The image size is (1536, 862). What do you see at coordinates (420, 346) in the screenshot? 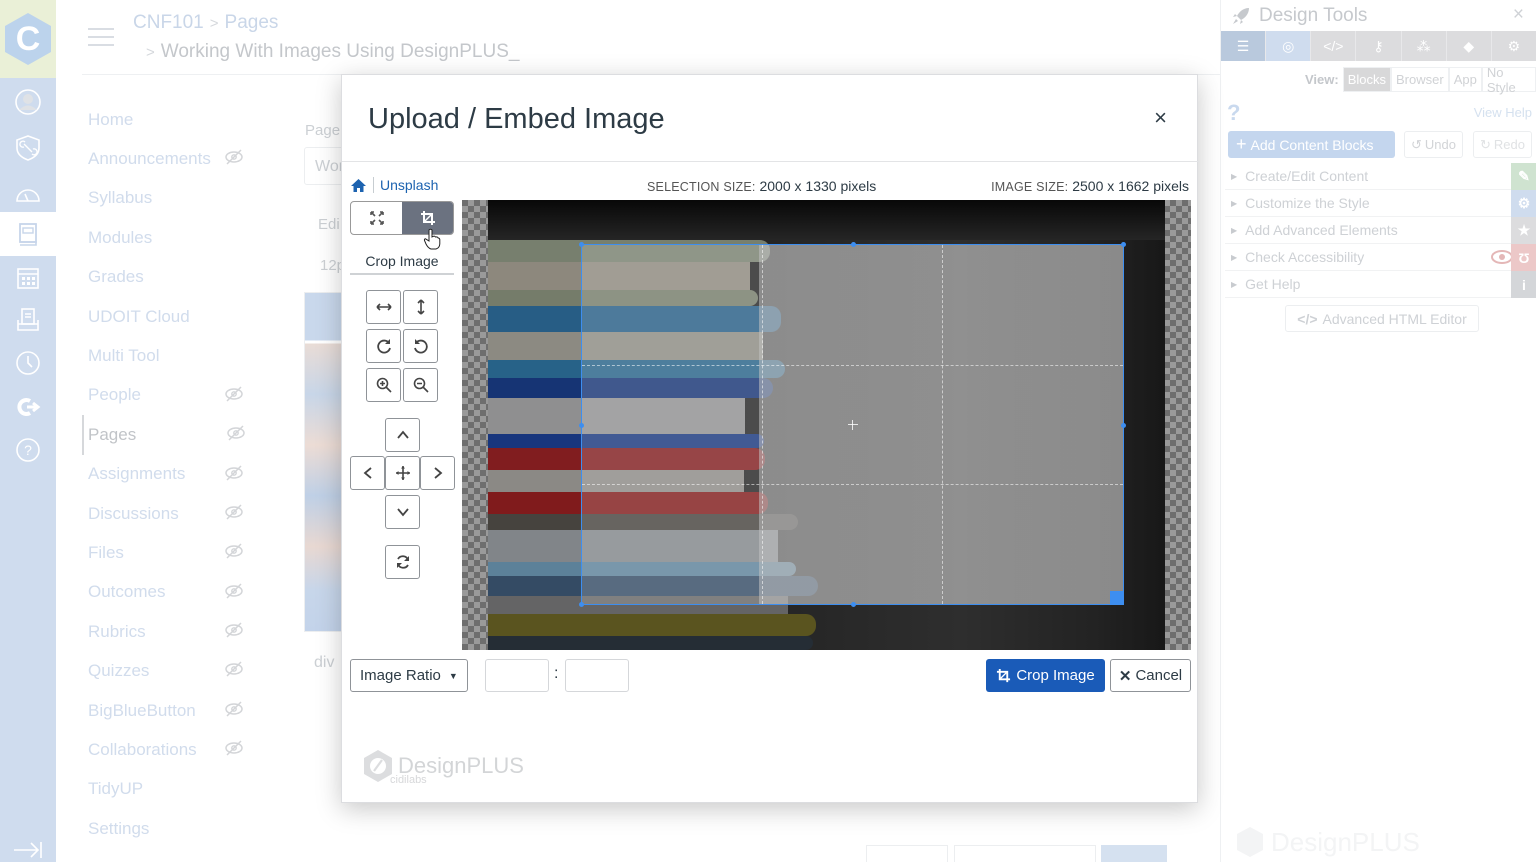
I see `rotate-left-button` at bounding box center [420, 346].